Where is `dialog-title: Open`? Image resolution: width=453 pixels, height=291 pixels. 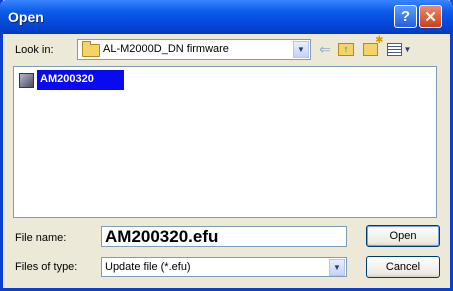
dialog-title: Open is located at coordinates (26, 17).